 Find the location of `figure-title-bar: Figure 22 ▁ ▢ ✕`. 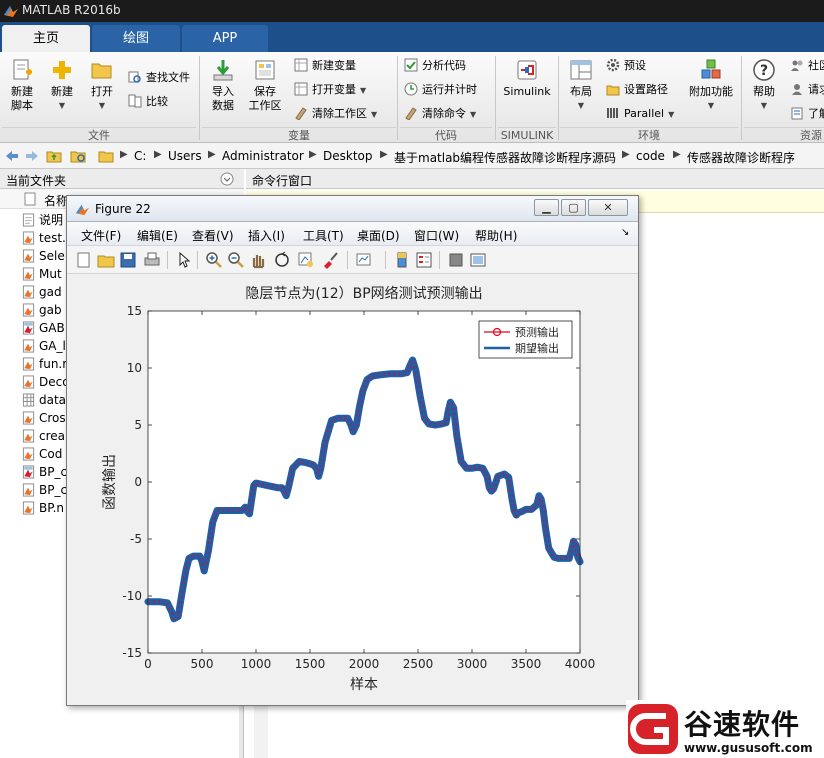

figure-title-bar: Figure 22 ▁ ▢ ✕ is located at coordinates (352, 209).